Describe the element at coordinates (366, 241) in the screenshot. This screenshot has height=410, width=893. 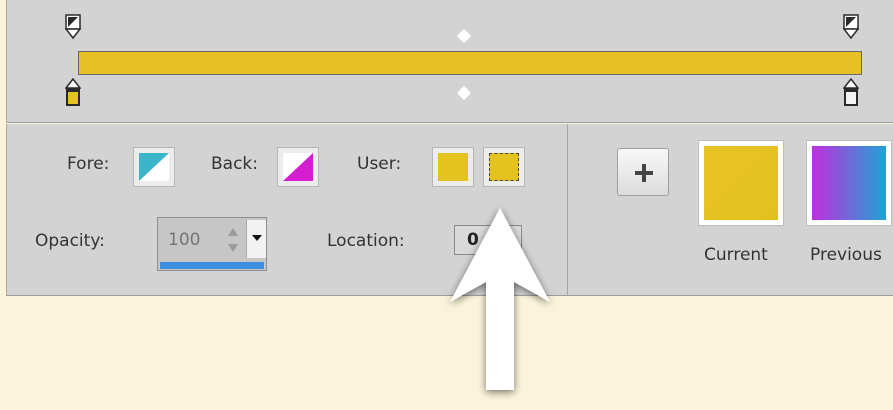
I see `location-label: Location:` at that location.